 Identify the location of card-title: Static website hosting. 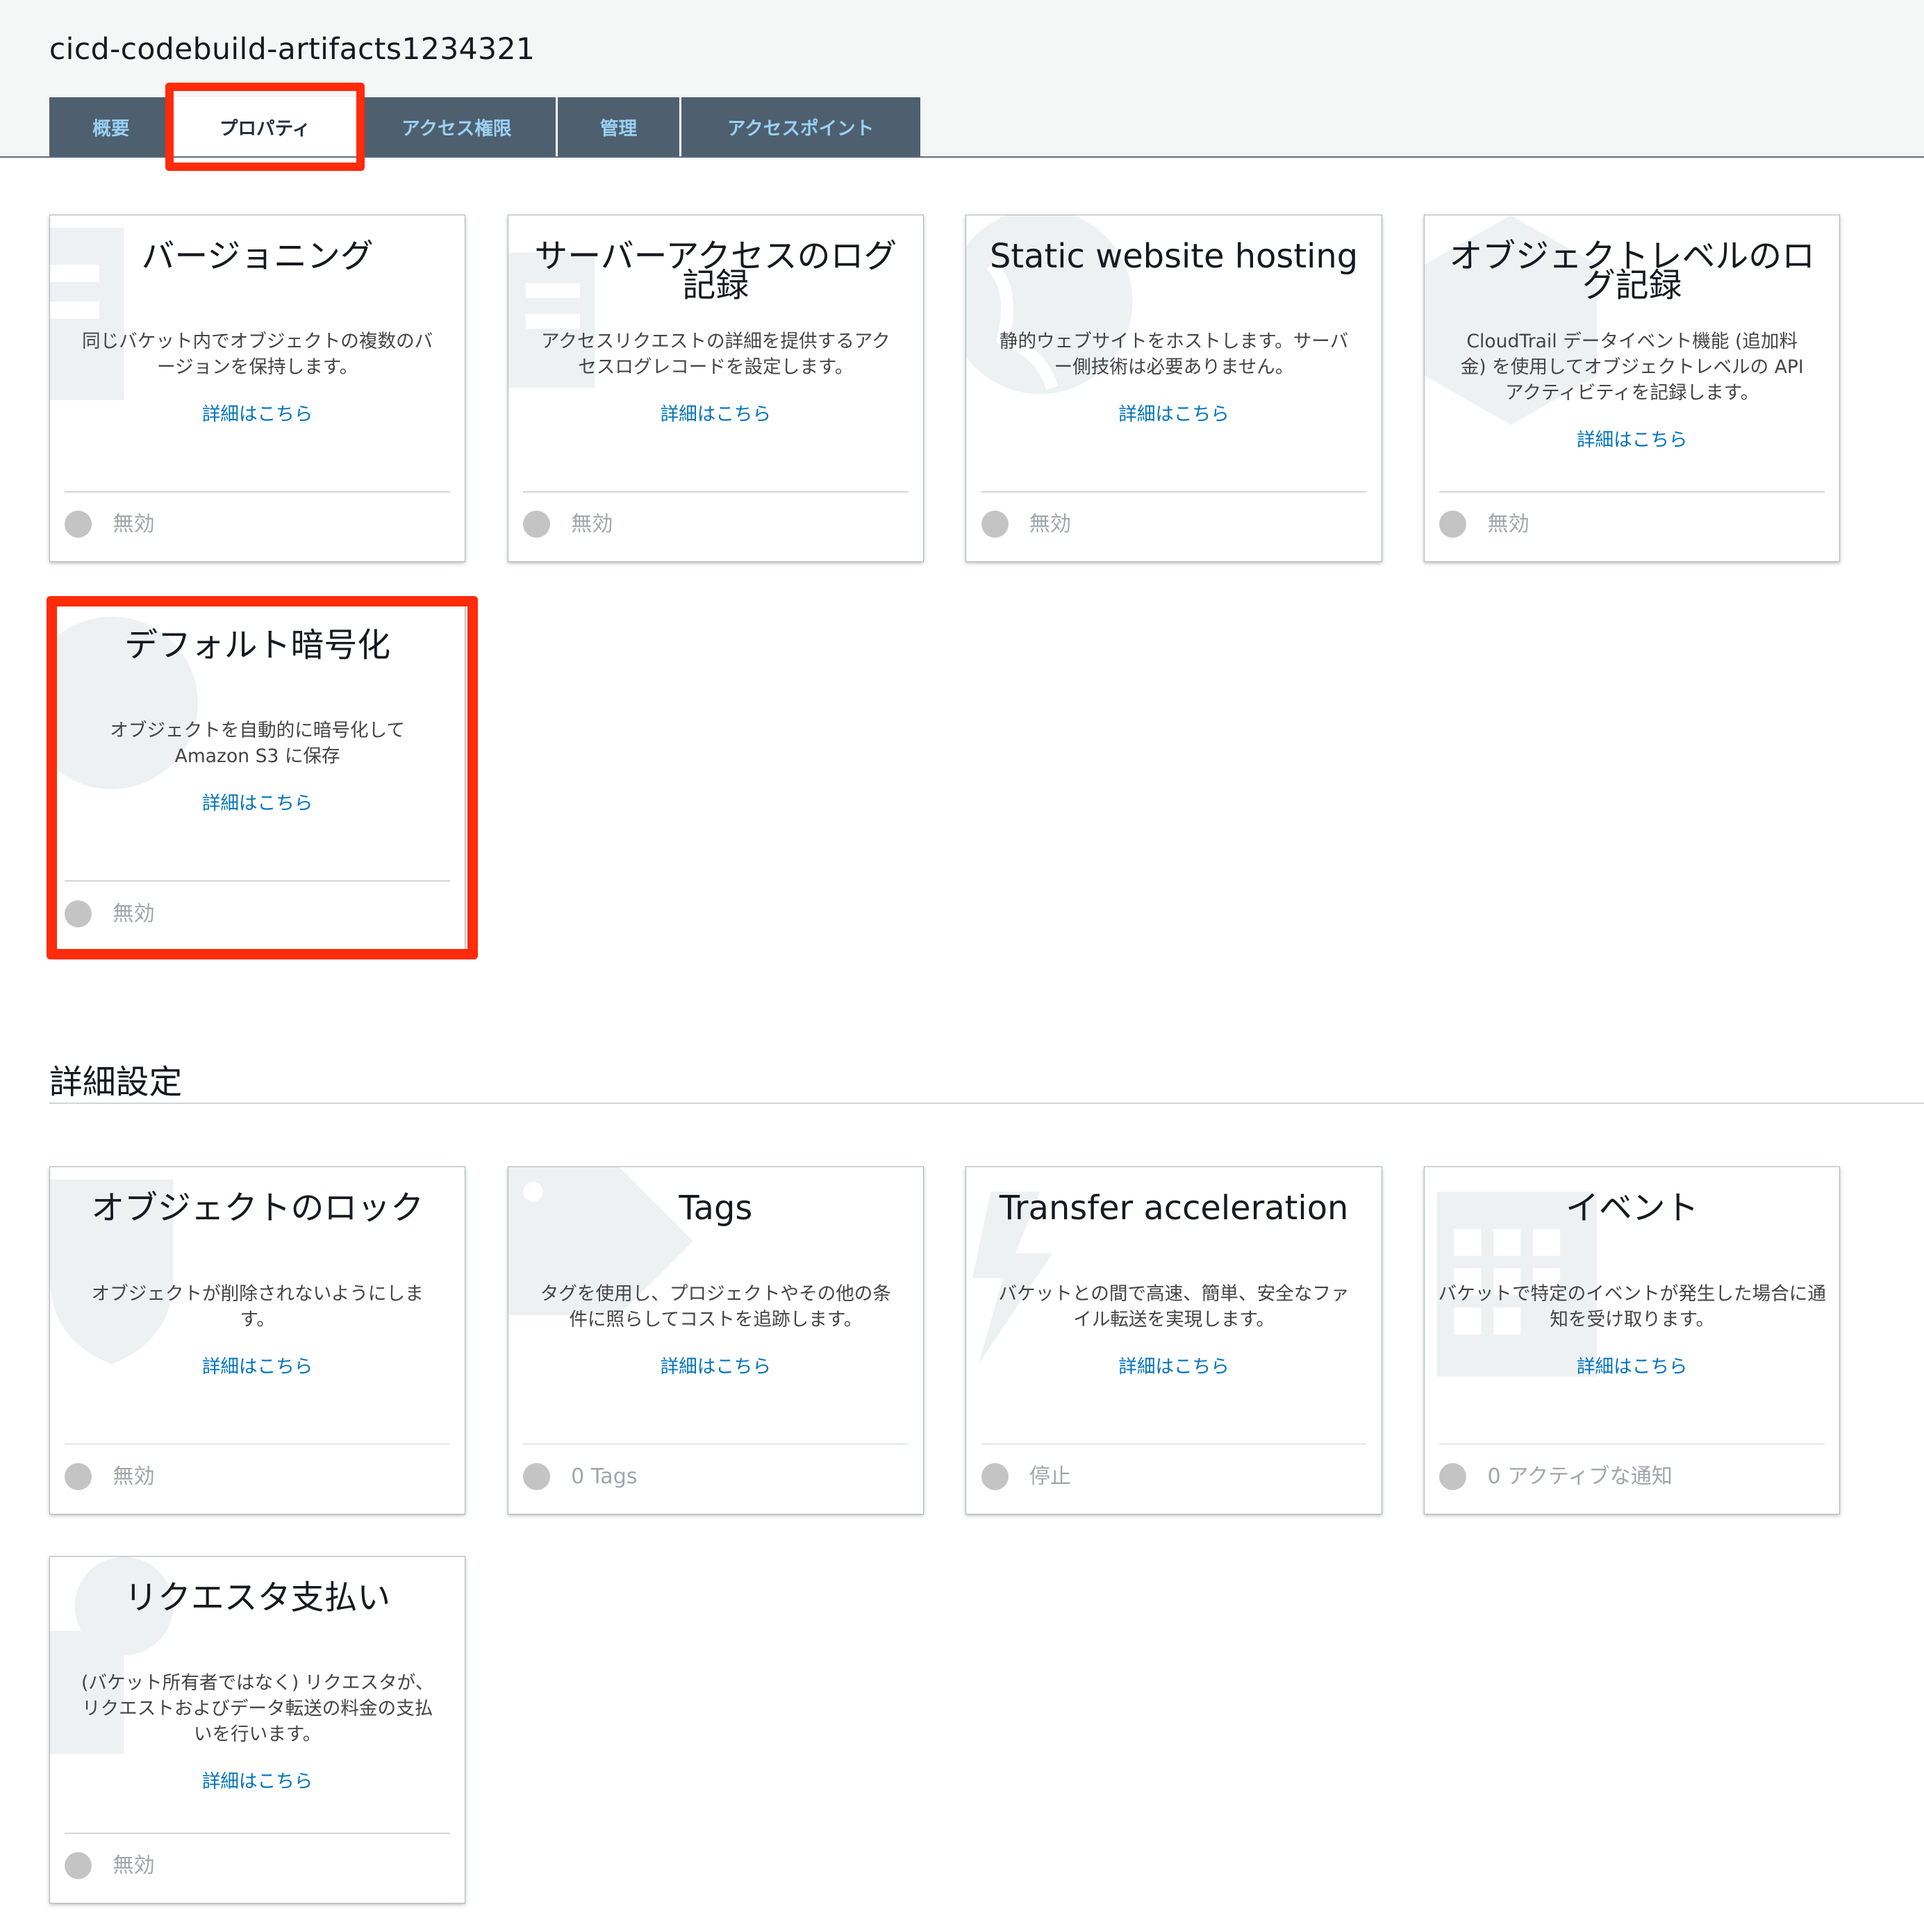
(1174, 256).